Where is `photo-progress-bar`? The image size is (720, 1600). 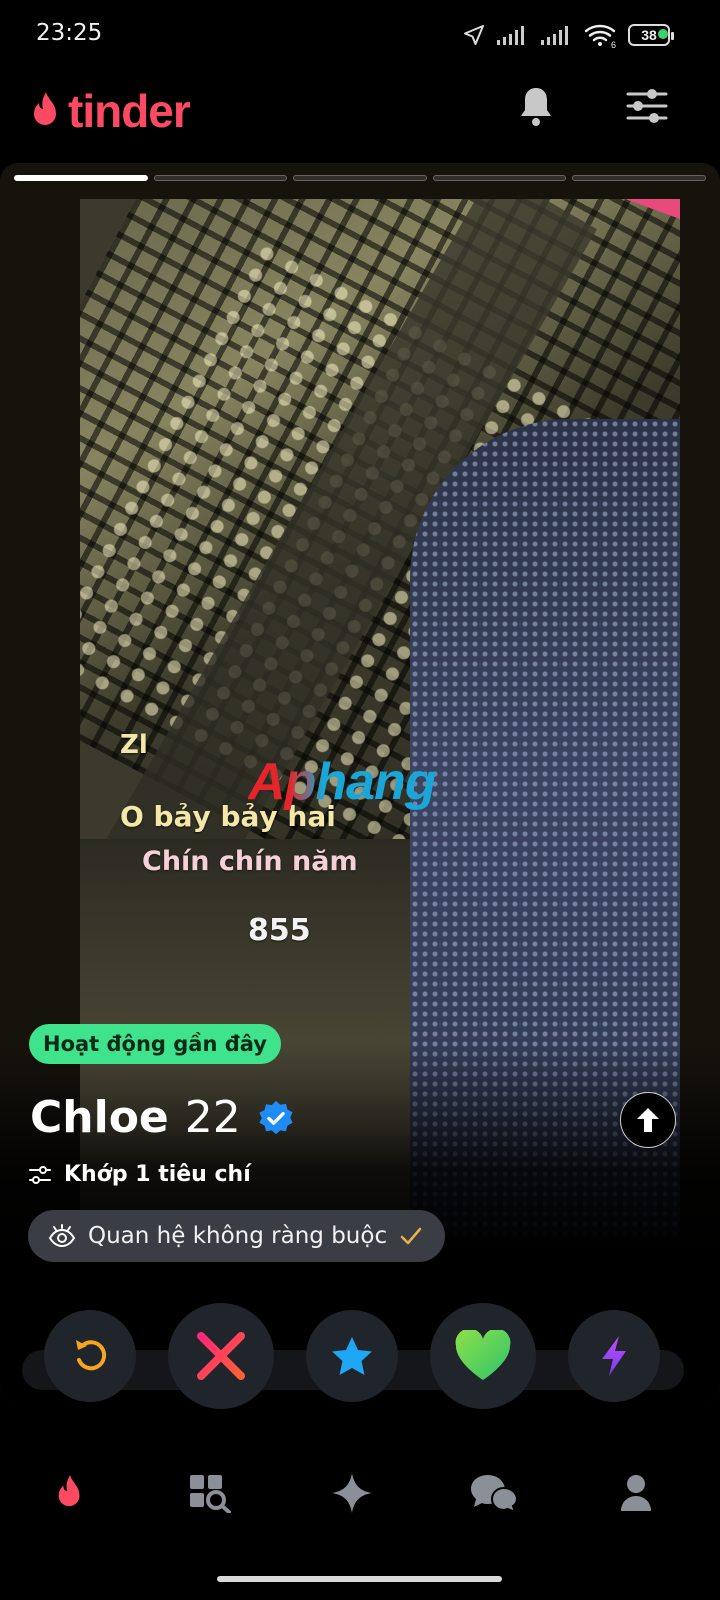
photo-progress-bar is located at coordinates (360, 178).